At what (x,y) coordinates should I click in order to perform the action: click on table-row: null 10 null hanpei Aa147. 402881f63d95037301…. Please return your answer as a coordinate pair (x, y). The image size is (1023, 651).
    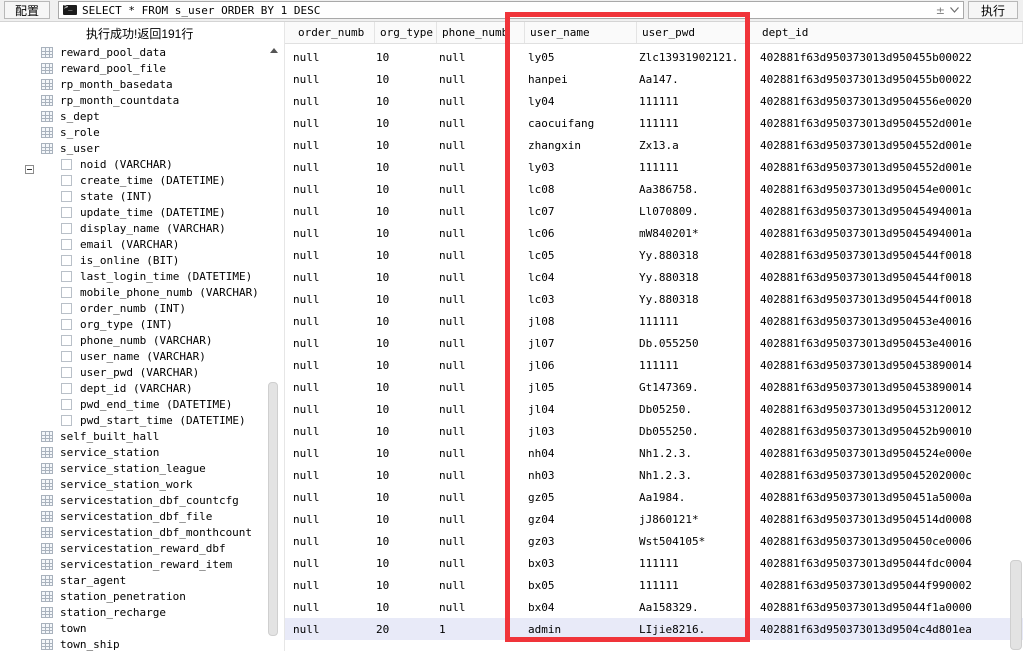
    Looking at the image, I should click on (654, 79).